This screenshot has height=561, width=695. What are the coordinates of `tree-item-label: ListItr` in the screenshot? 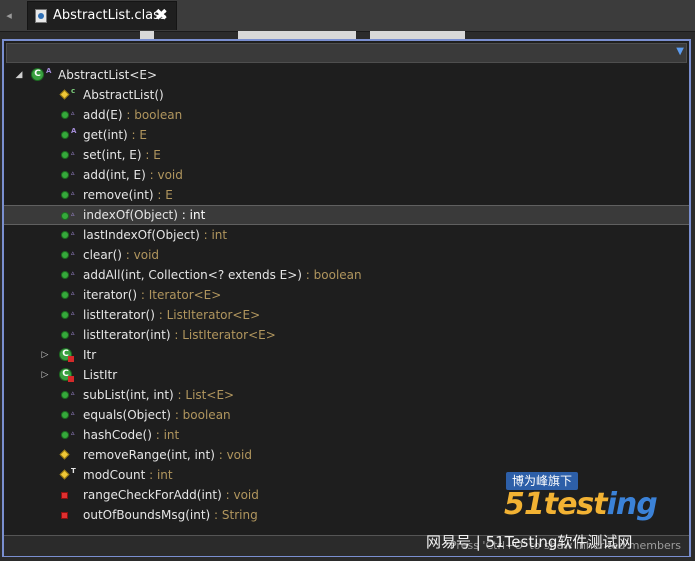 It's located at (100, 375).